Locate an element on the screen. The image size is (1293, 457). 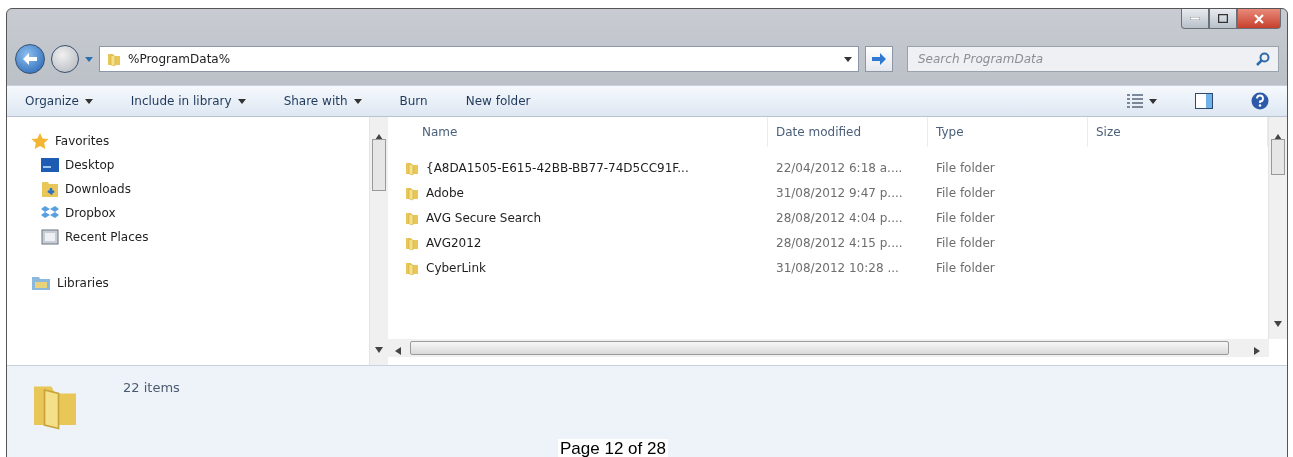
file-row: AVG2012 28/08/2012 4:15 p.... File folder is located at coordinates (828, 242).